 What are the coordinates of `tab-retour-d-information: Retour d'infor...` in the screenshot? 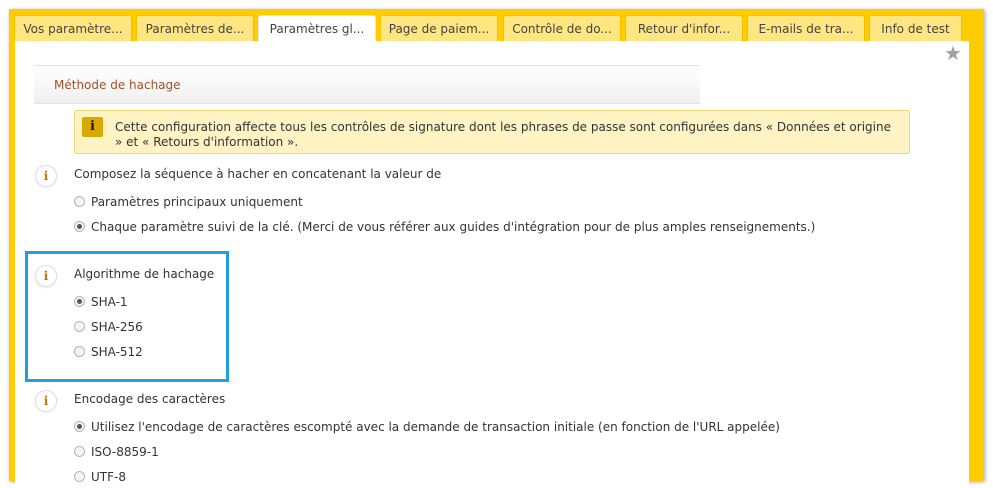 It's located at (684, 28).